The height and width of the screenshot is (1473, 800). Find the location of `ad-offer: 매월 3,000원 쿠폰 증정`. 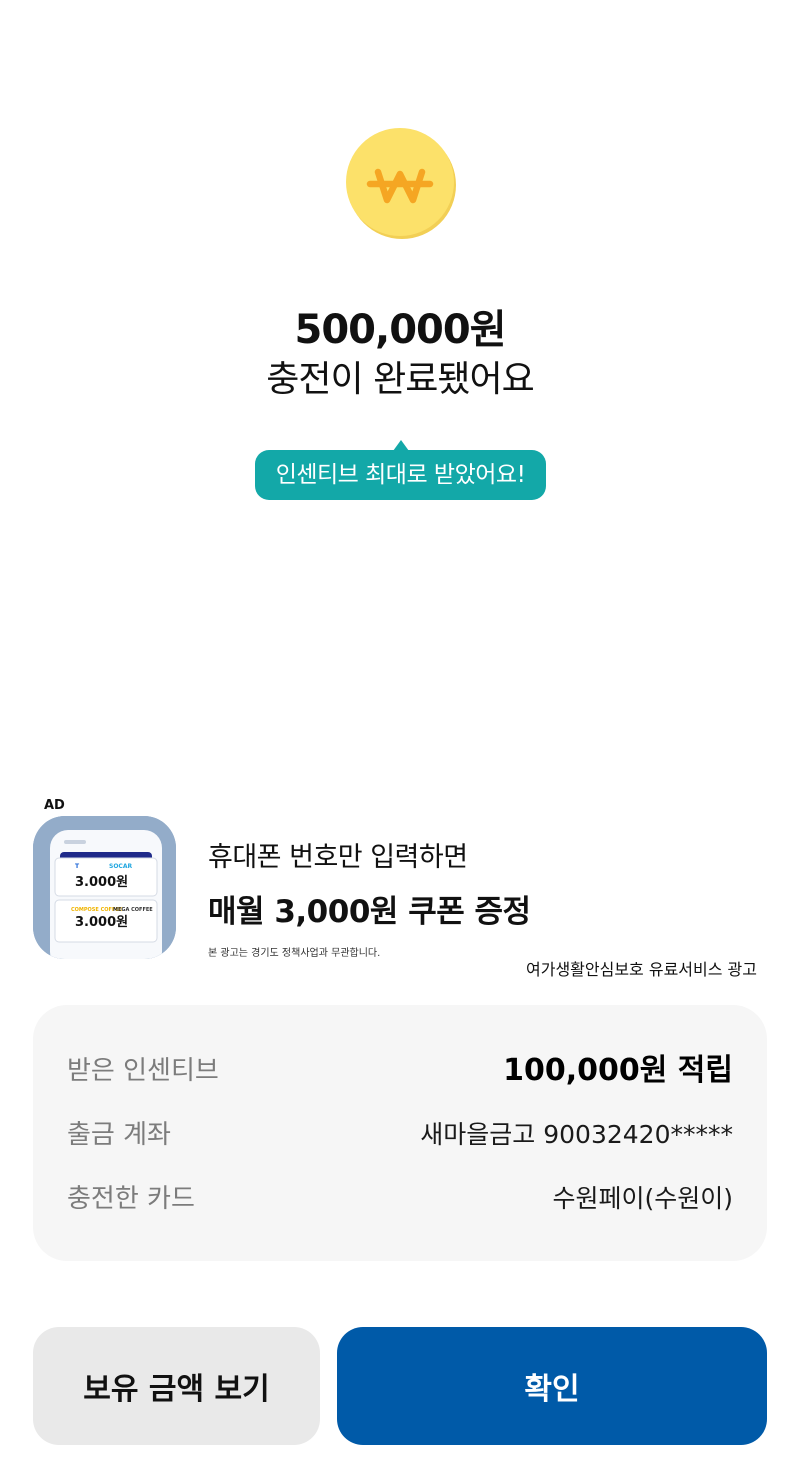

ad-offer: 매월 3,000원 쿠폰 증정 is located at coordinates (369, 912).